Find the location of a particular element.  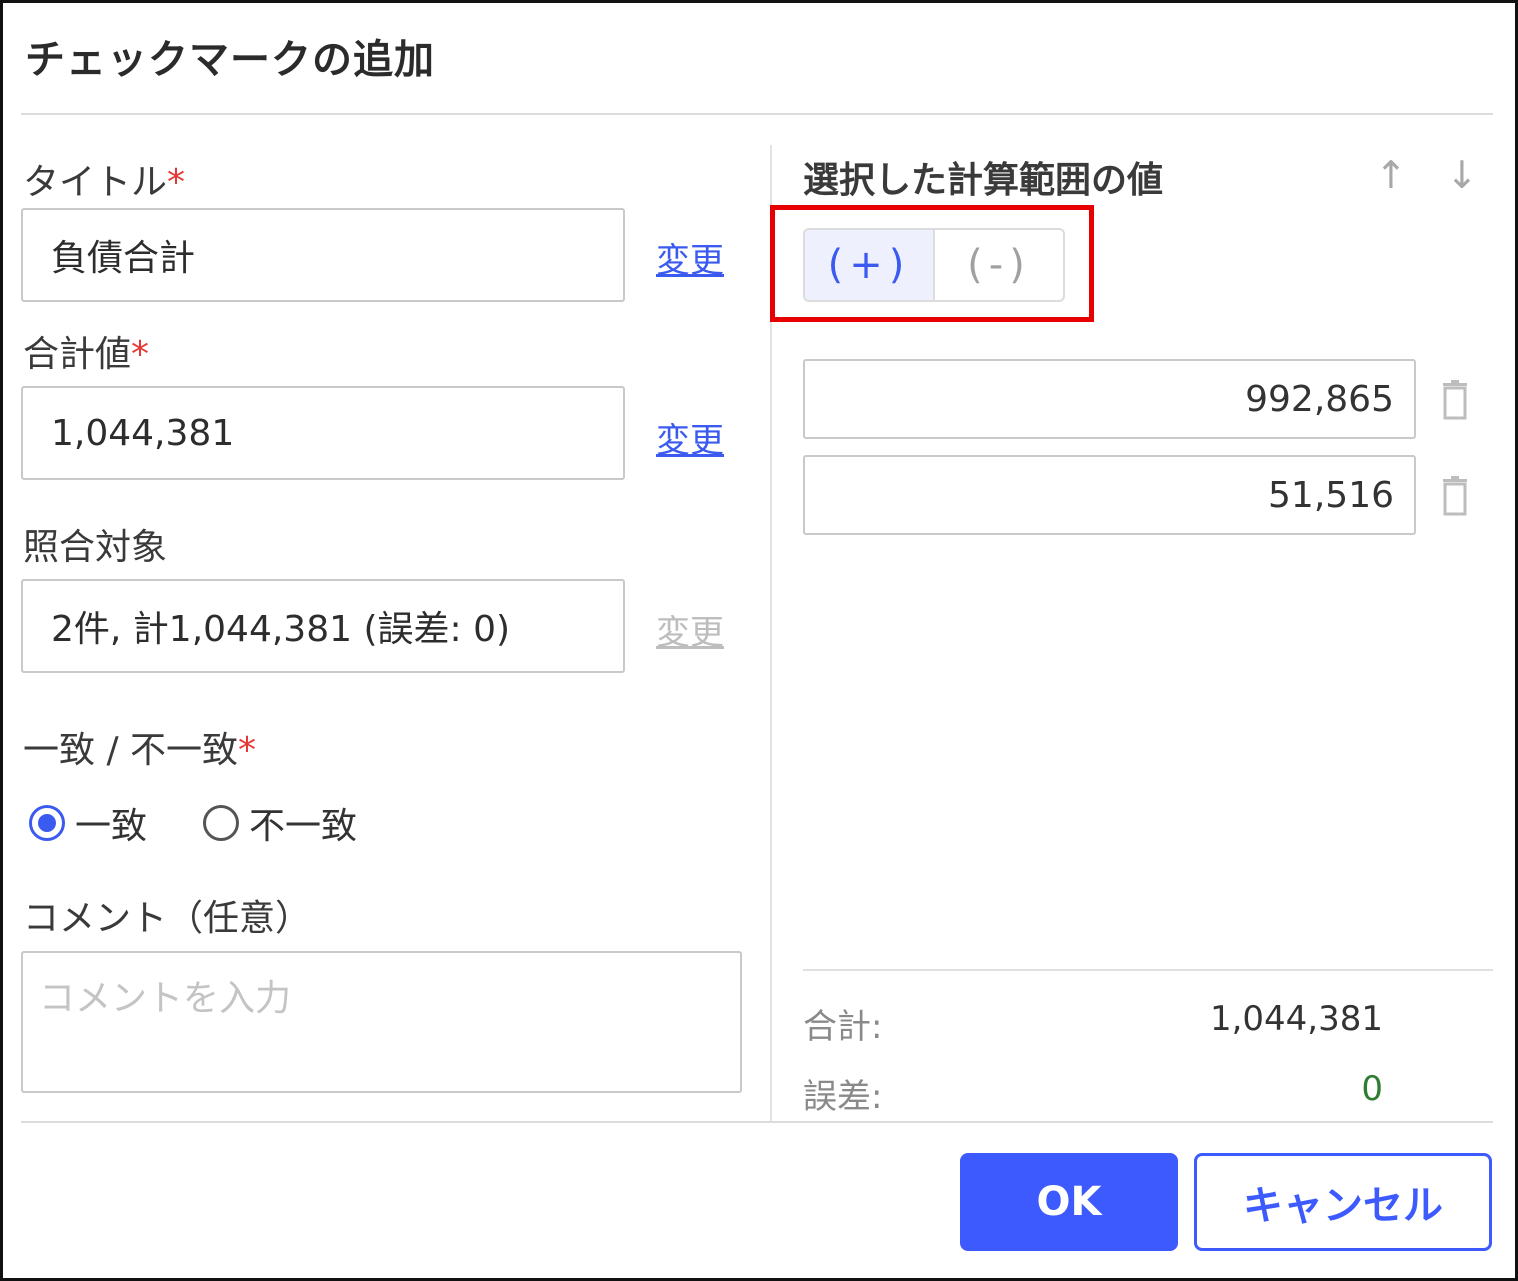

move-up-icon: ↑ is located at coordinates (1391, 175).